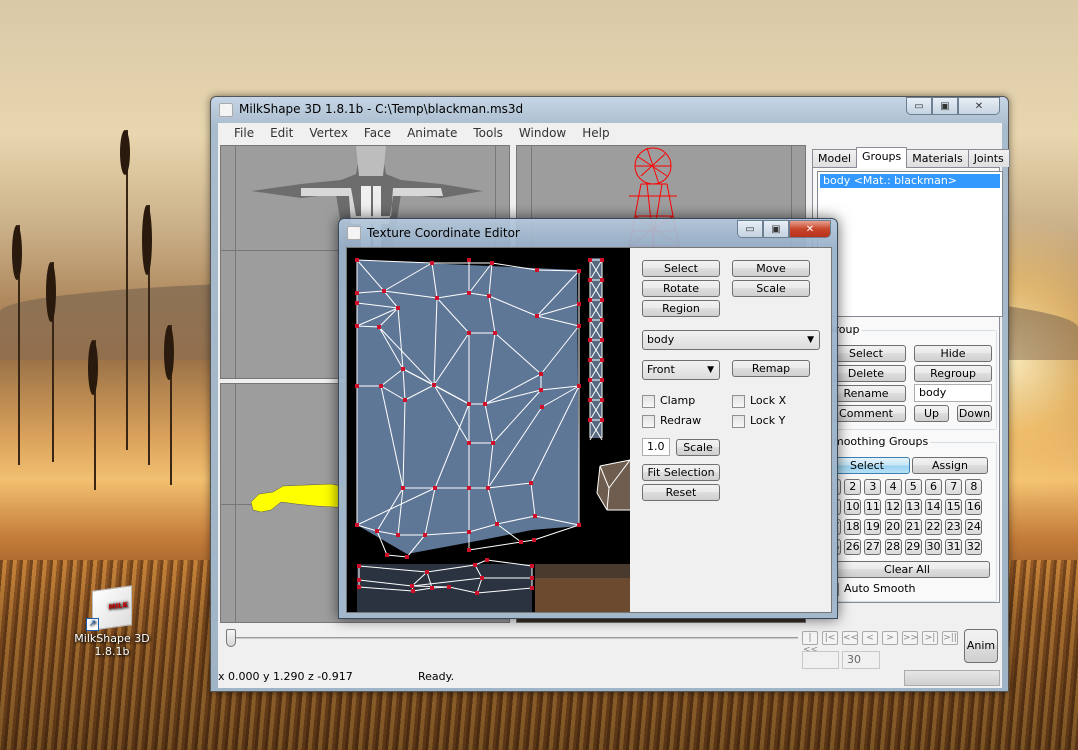 The image size is (1078, 750). Describe the element at coordinates (873, 487) in the screenshot. I see `smoothing-group-3-button: 3` at that location.